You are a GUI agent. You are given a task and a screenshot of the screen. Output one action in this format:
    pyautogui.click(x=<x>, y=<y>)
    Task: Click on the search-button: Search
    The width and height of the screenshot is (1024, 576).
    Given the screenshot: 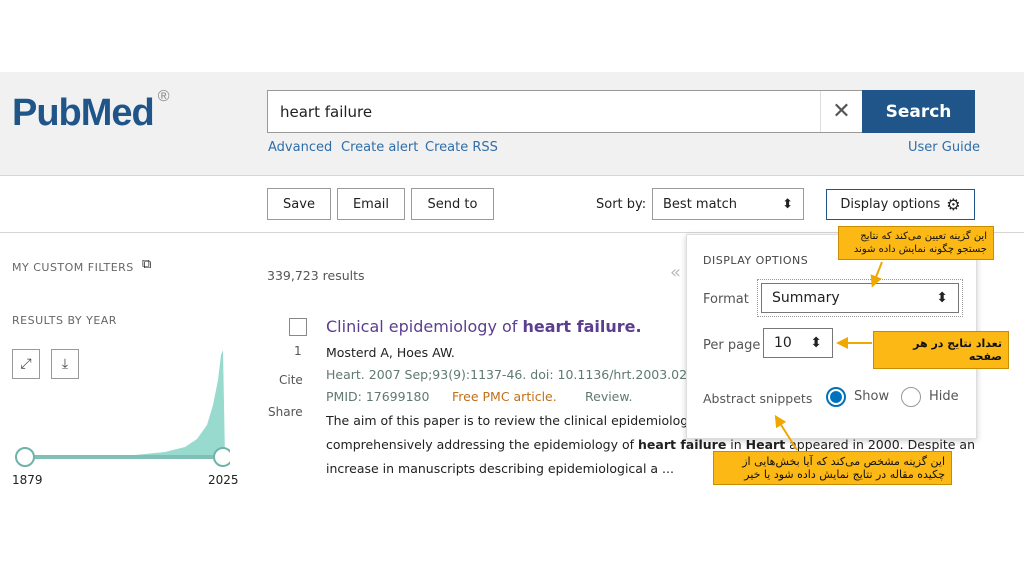 What is the action you would take?
    pyautogui.click(x=918, y=111)
    